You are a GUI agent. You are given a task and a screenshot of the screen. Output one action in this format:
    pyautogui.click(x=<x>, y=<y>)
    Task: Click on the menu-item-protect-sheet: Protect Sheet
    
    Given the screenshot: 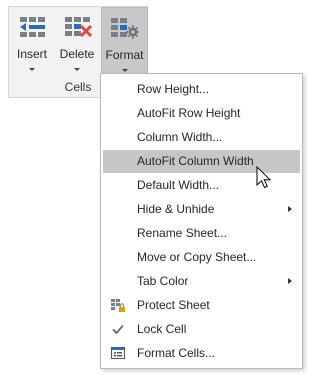 What is the action you would take?
    pyautogui.click(x=201, y=305)
    